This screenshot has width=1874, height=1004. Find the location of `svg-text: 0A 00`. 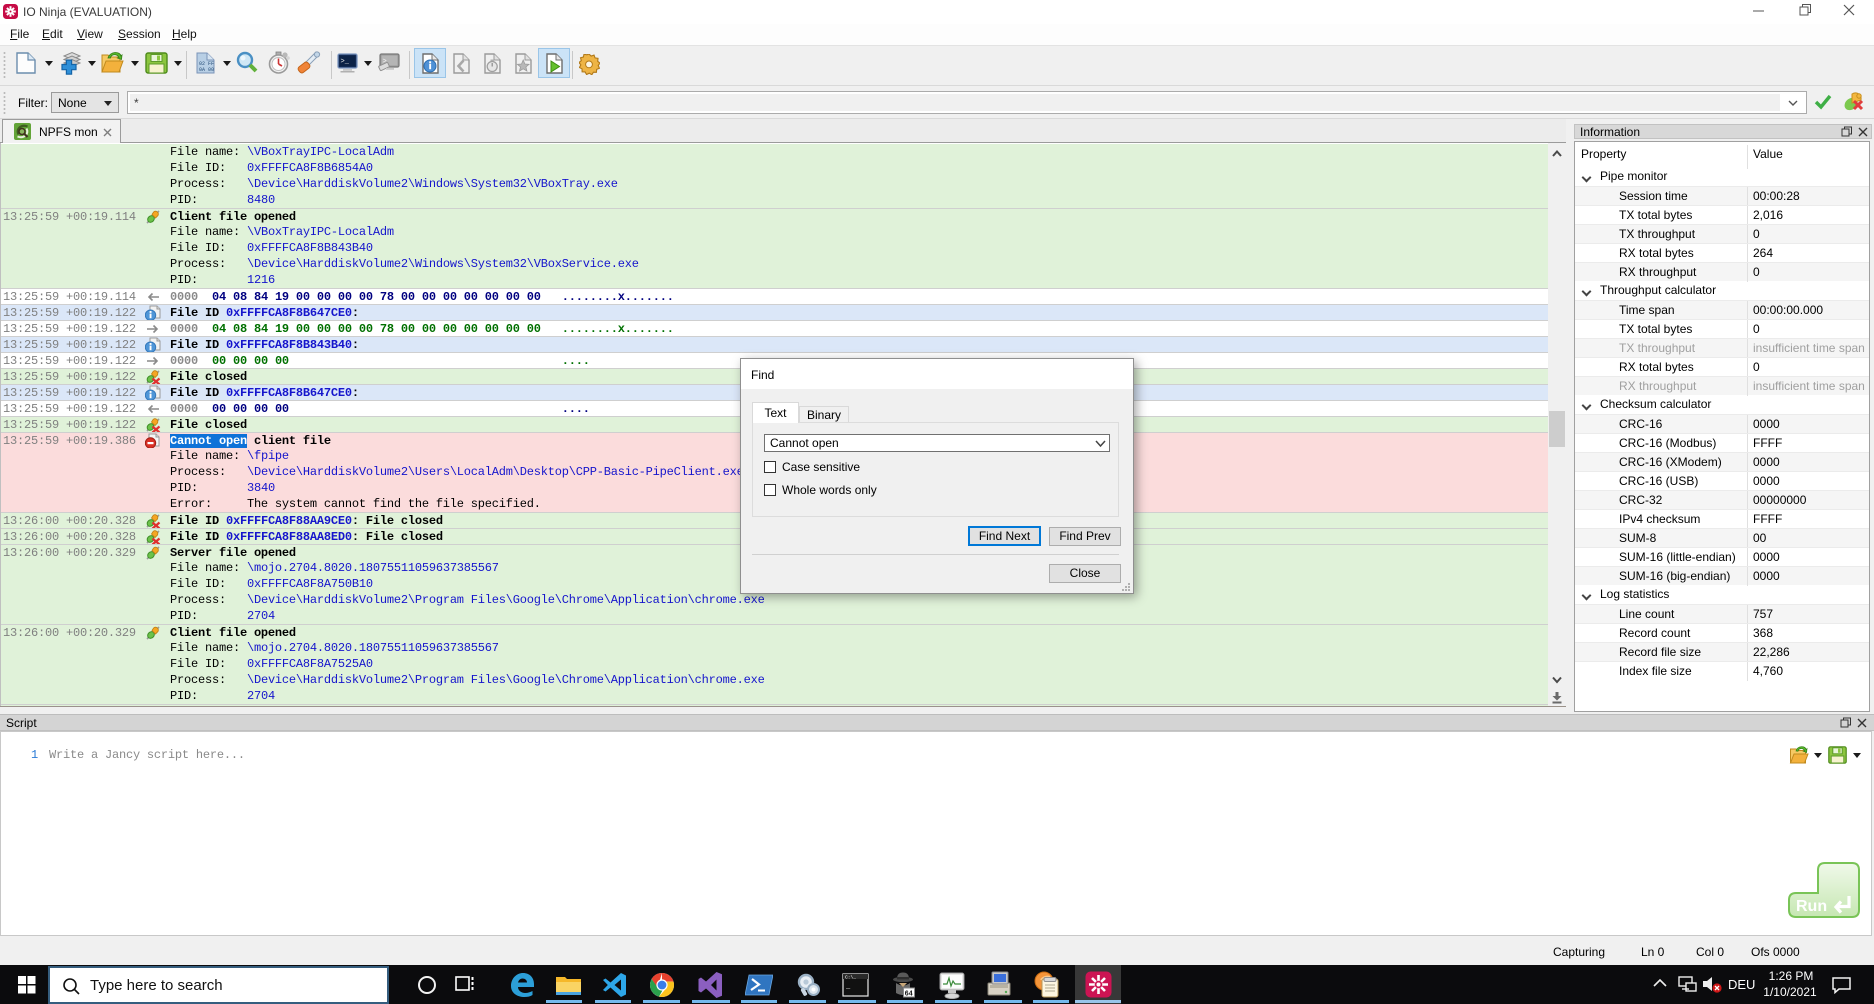

svg-text: 0A 00 is located at coordinates (206, 70).